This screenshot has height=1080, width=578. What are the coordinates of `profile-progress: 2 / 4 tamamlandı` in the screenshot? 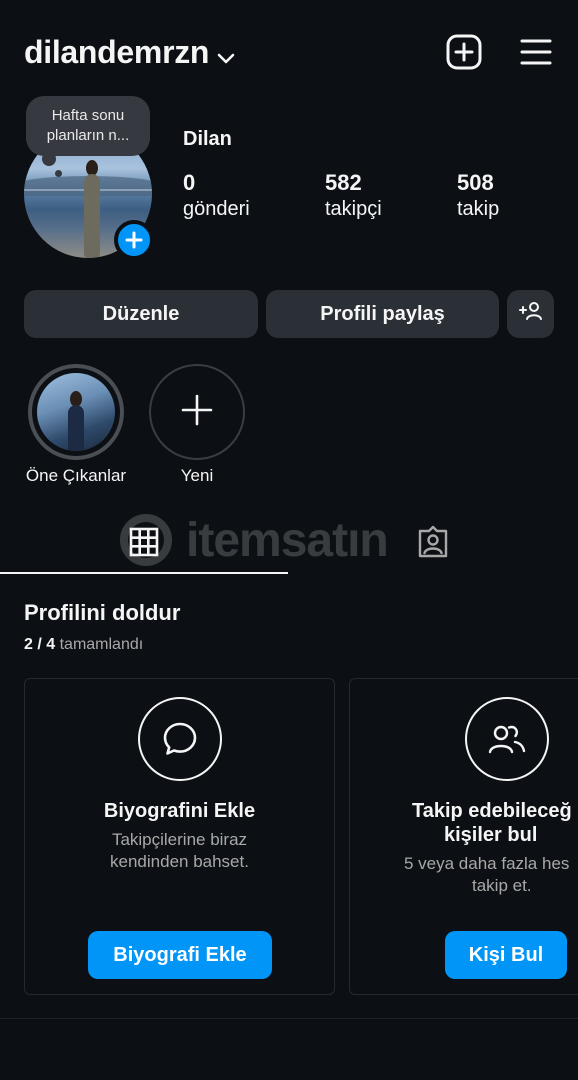 It's located at (83, 645).